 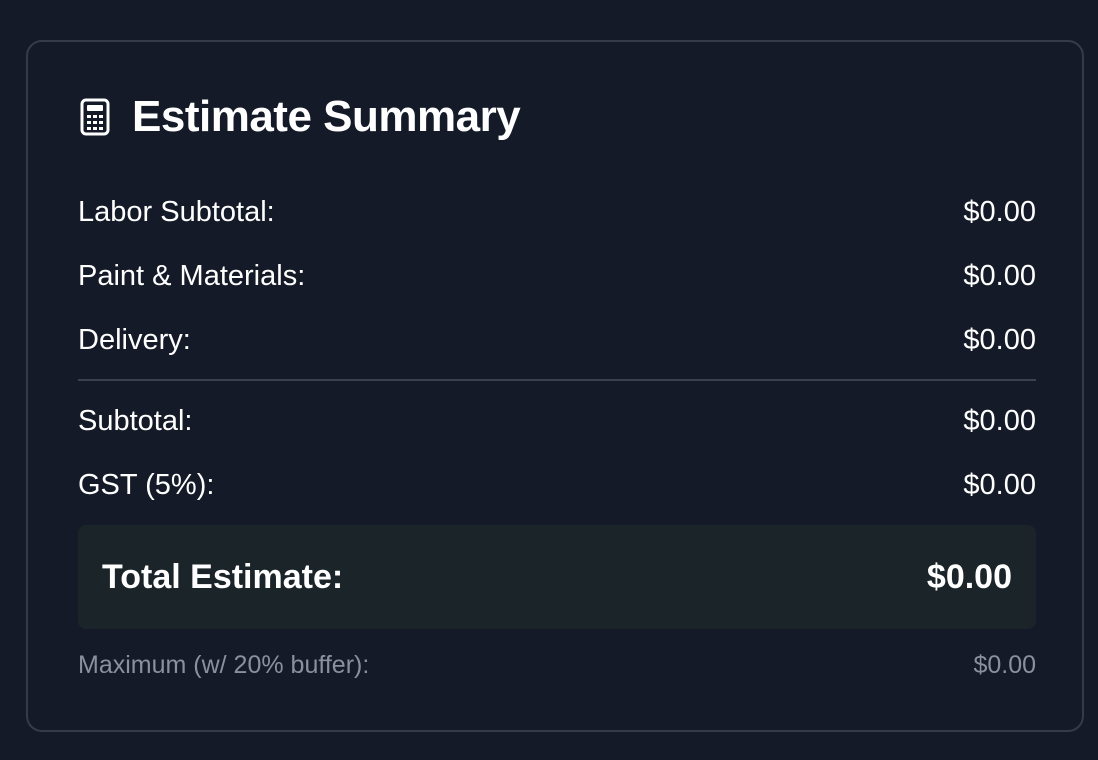 I want to click on row-label: Labor Subtotal:, so click(x=176, y=211).